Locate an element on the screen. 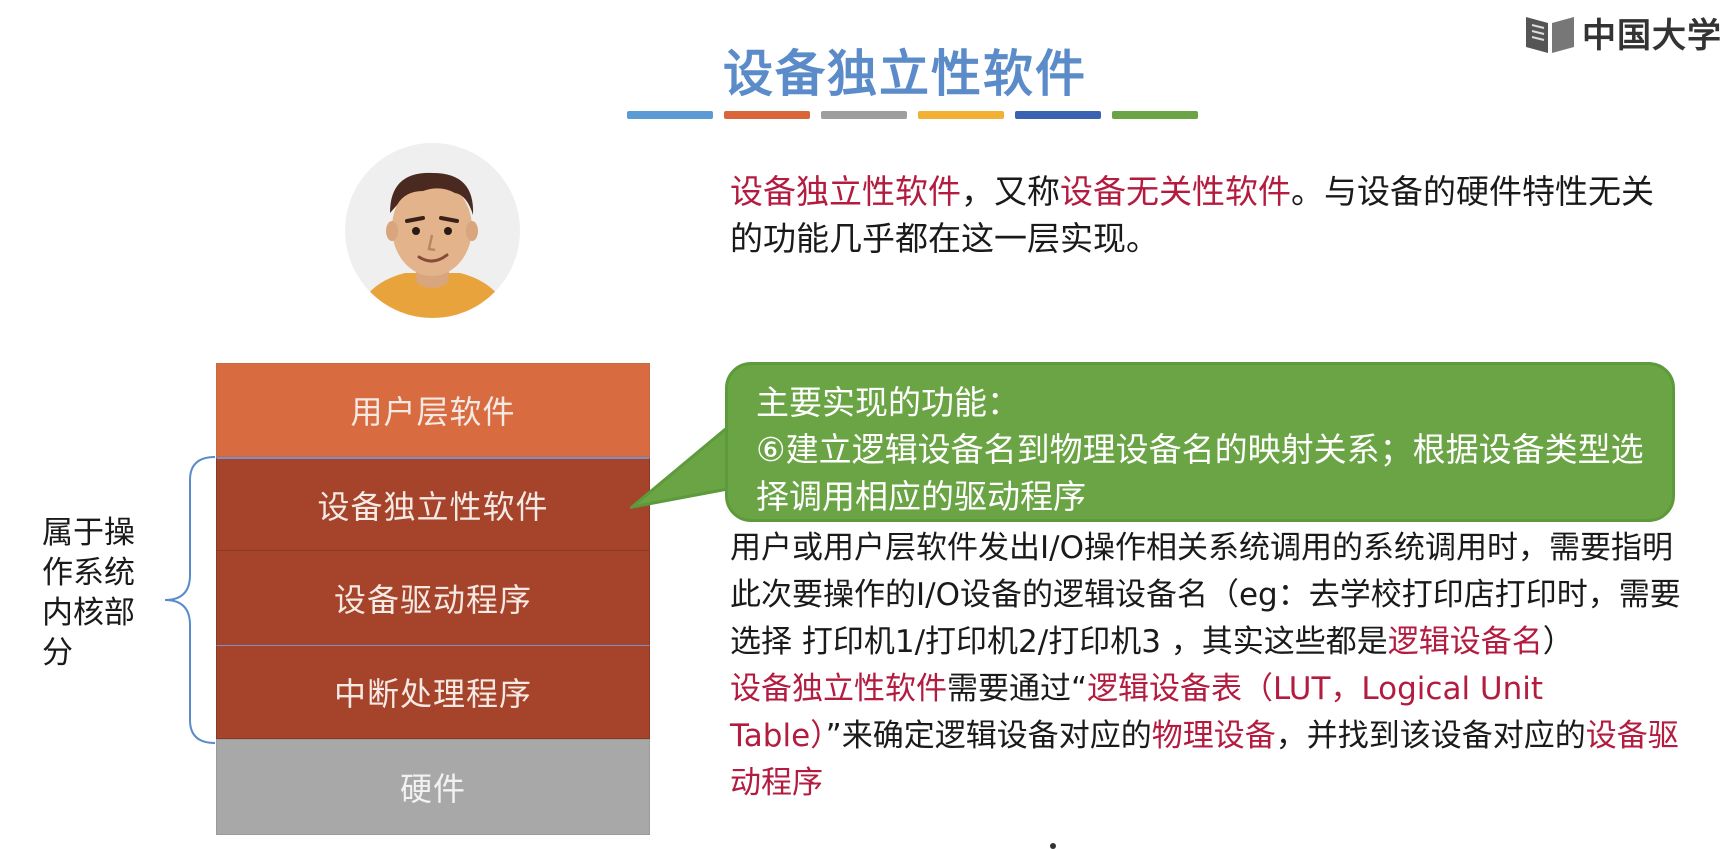 Image resolution: width=1722 pixels, height=849 pixels. layer-device-independent-software: 设备独立性软件 is located at coordinates (433, 504).